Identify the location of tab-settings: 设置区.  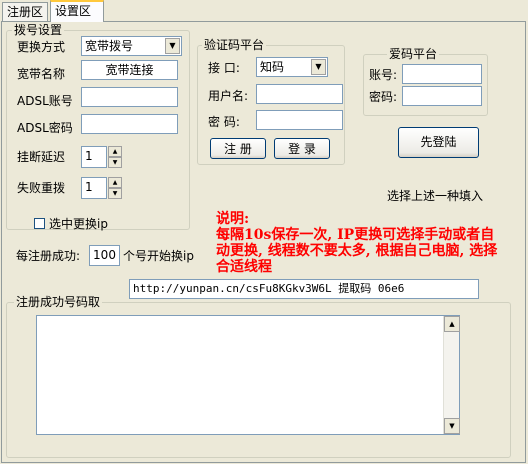
(77, 11).